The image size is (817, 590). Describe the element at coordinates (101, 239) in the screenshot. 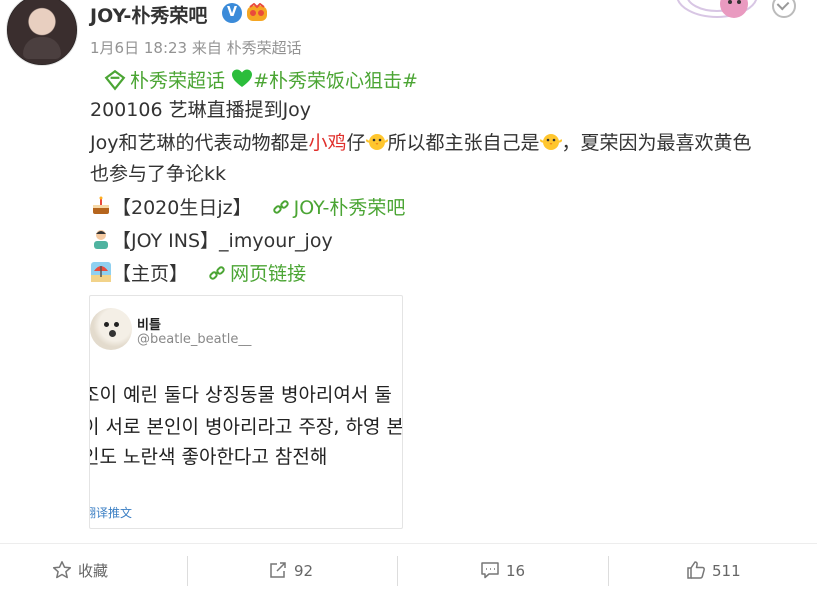

I see `person-emoji` at that location.